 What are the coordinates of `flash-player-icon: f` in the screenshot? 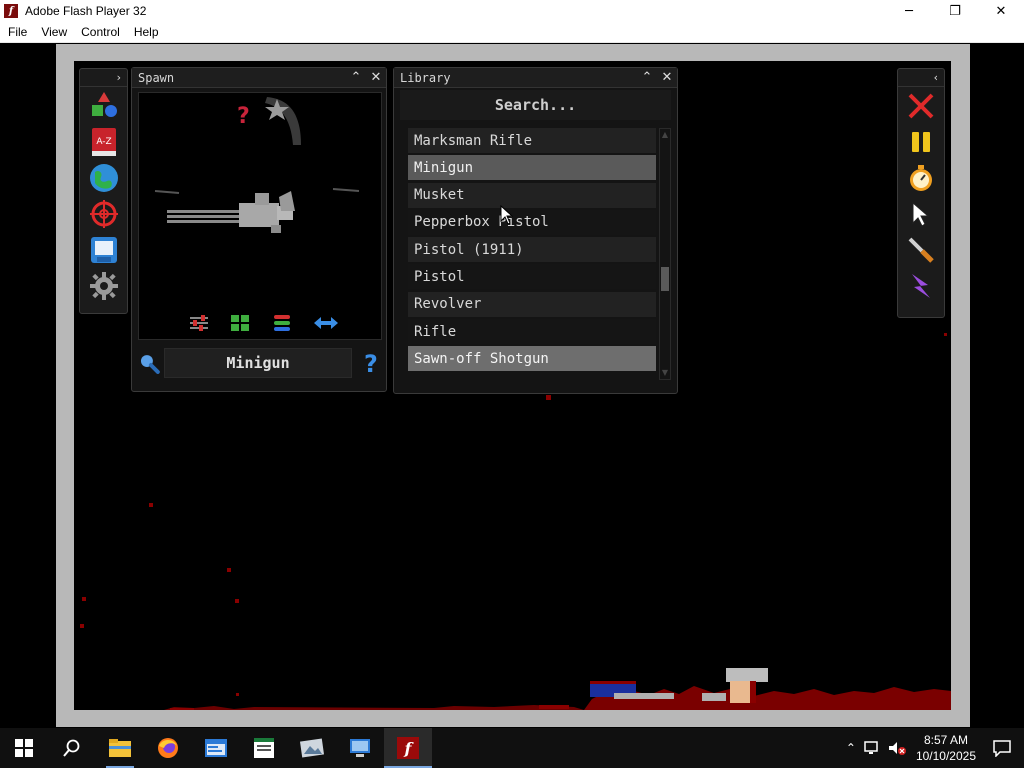 It's located at (408, 748).